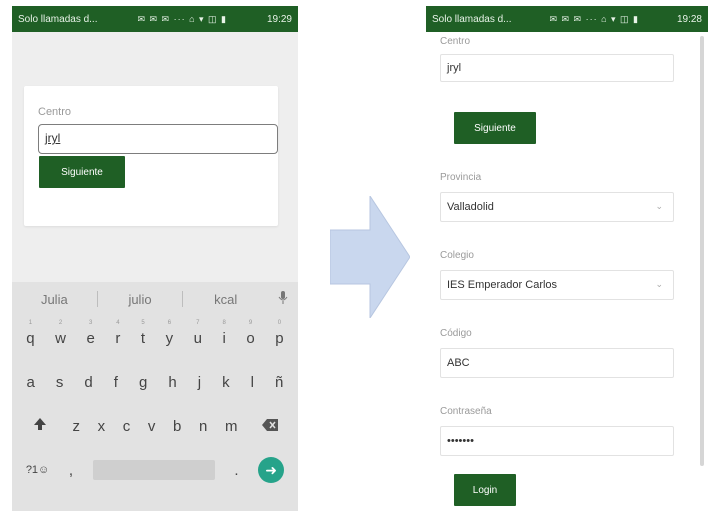  What do you see at coordinates (30, 338) in the screenshot?
I see `key-label: q` at bounding box center [30, 338].